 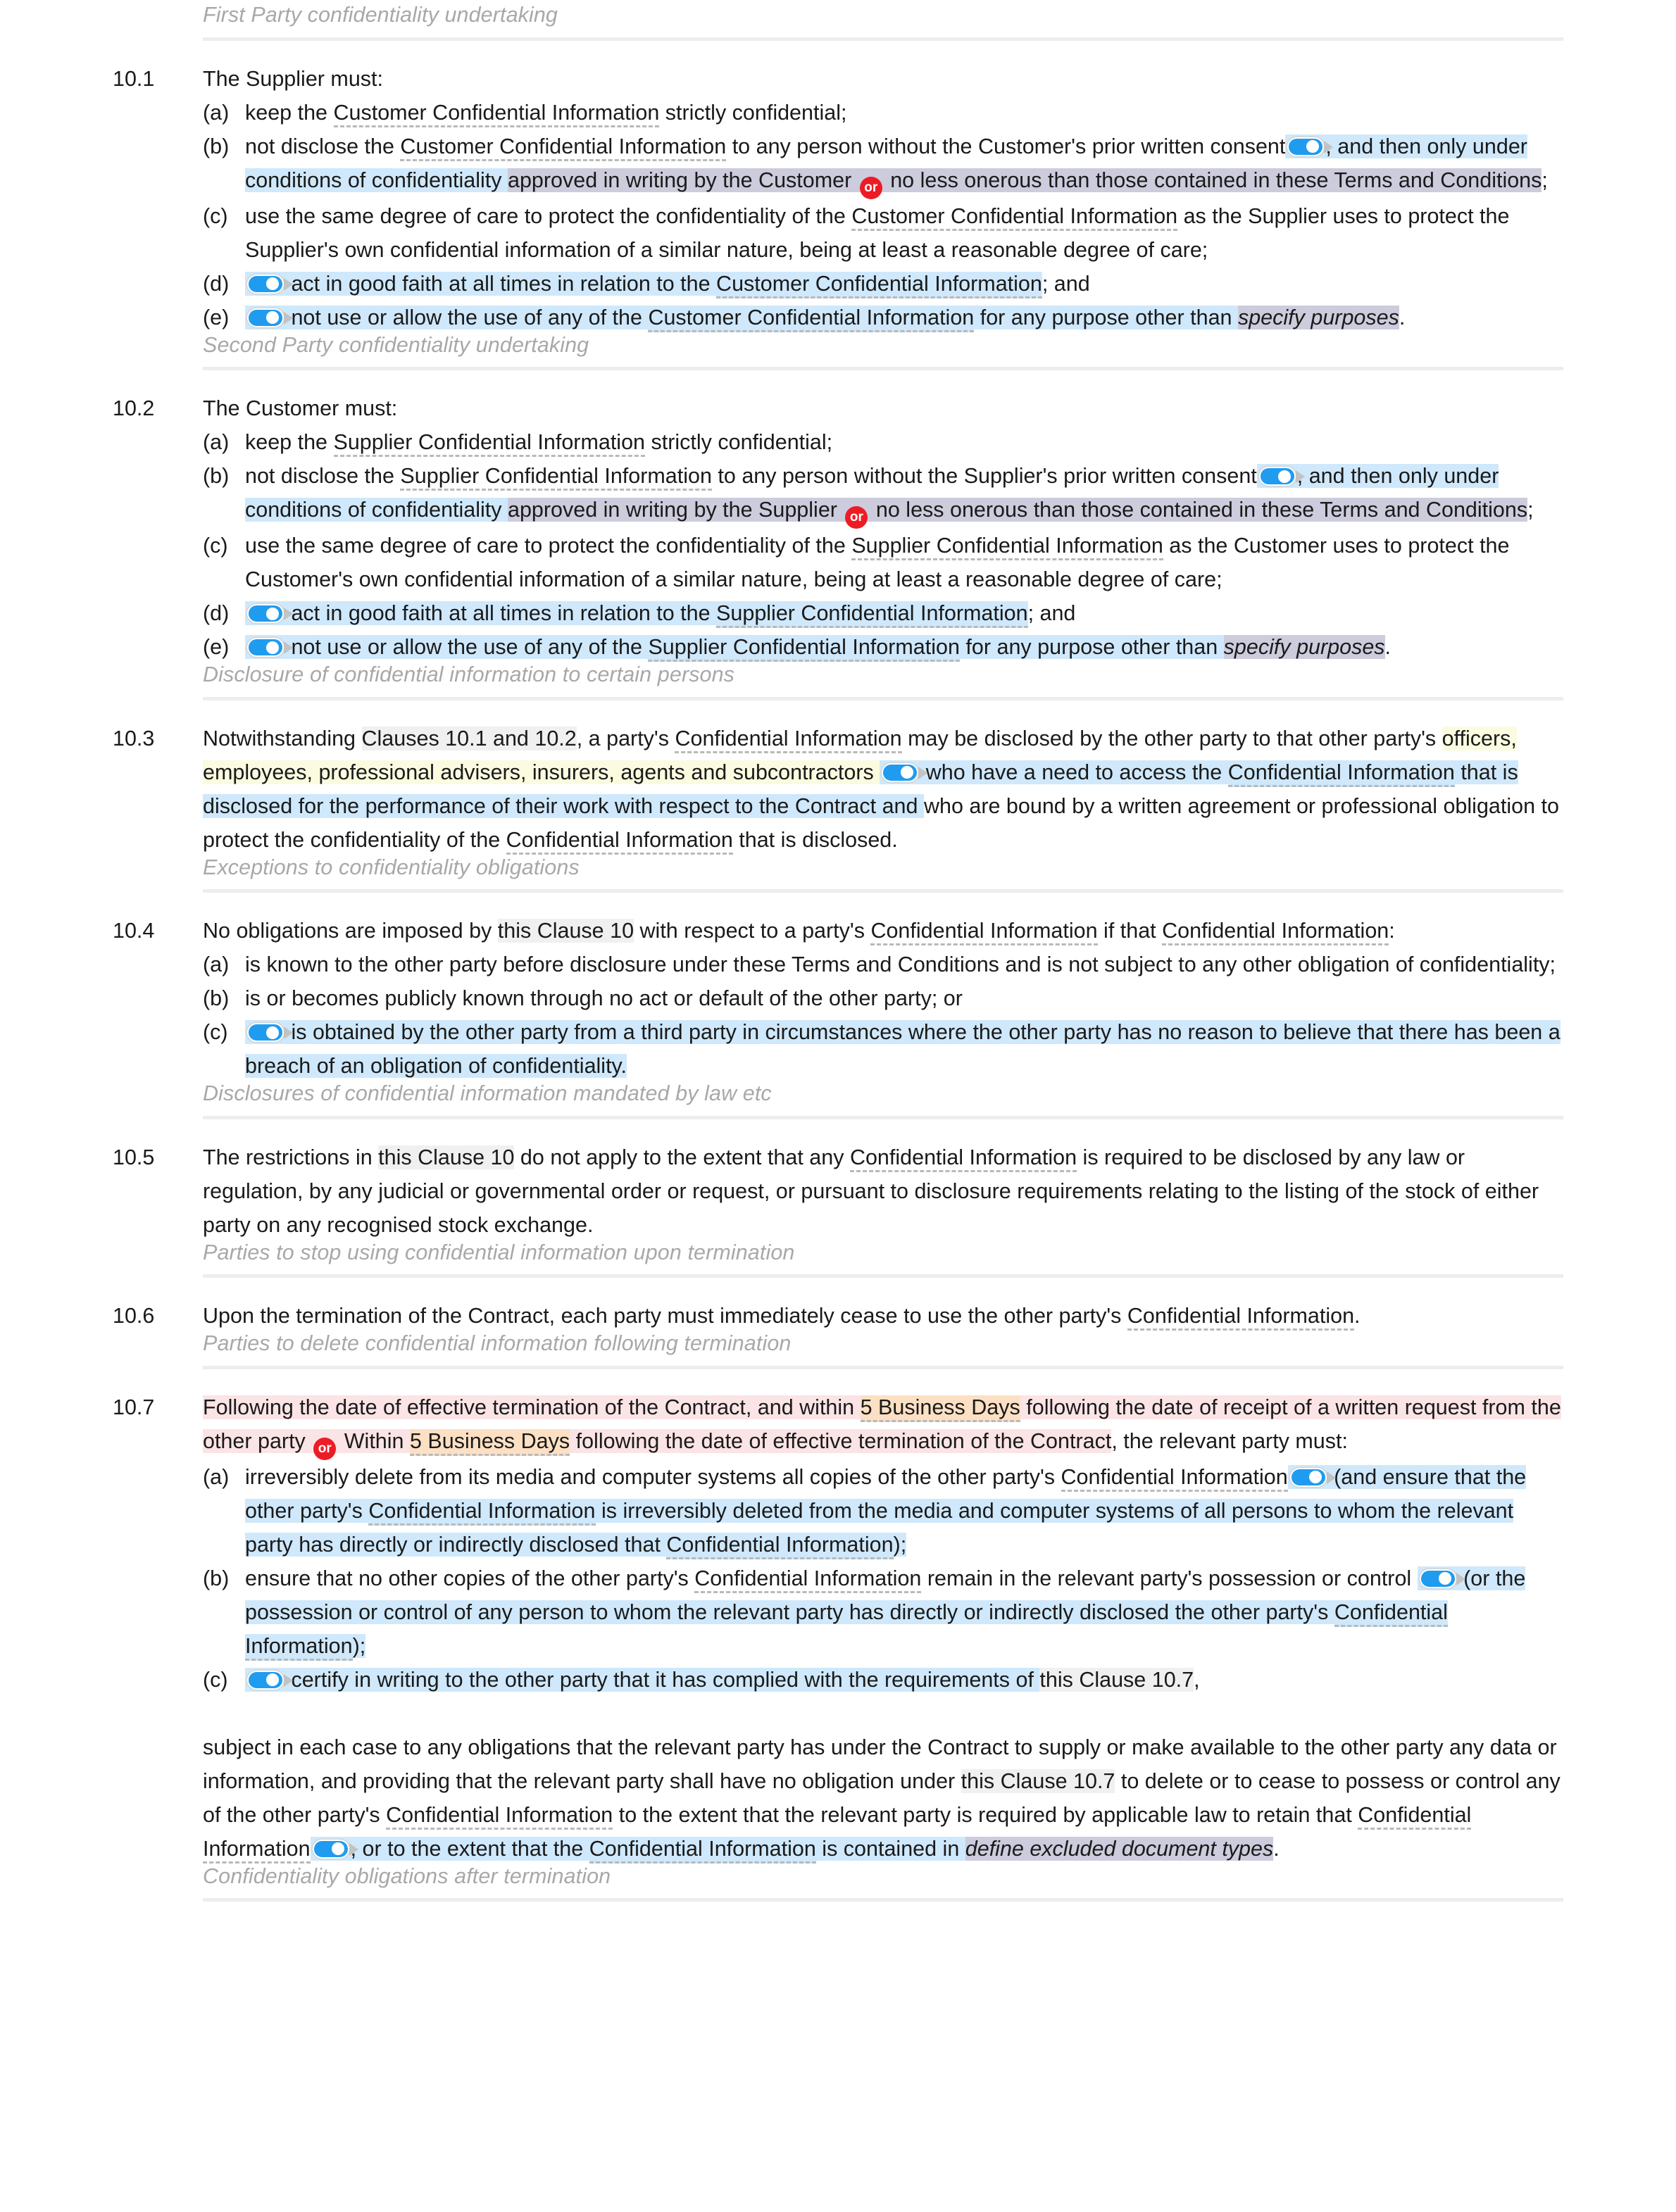 I want to click on clause-text: if that, so click(x=1130, y=931).